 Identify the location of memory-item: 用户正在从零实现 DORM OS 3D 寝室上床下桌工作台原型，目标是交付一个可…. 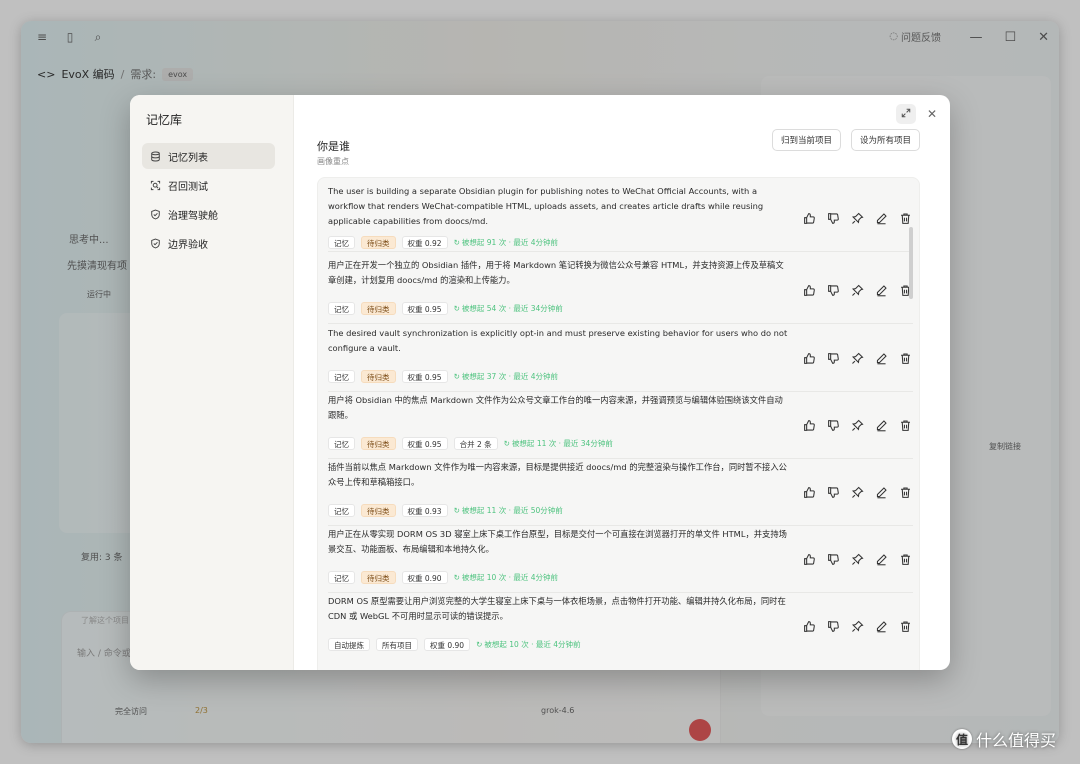
(620, 560).